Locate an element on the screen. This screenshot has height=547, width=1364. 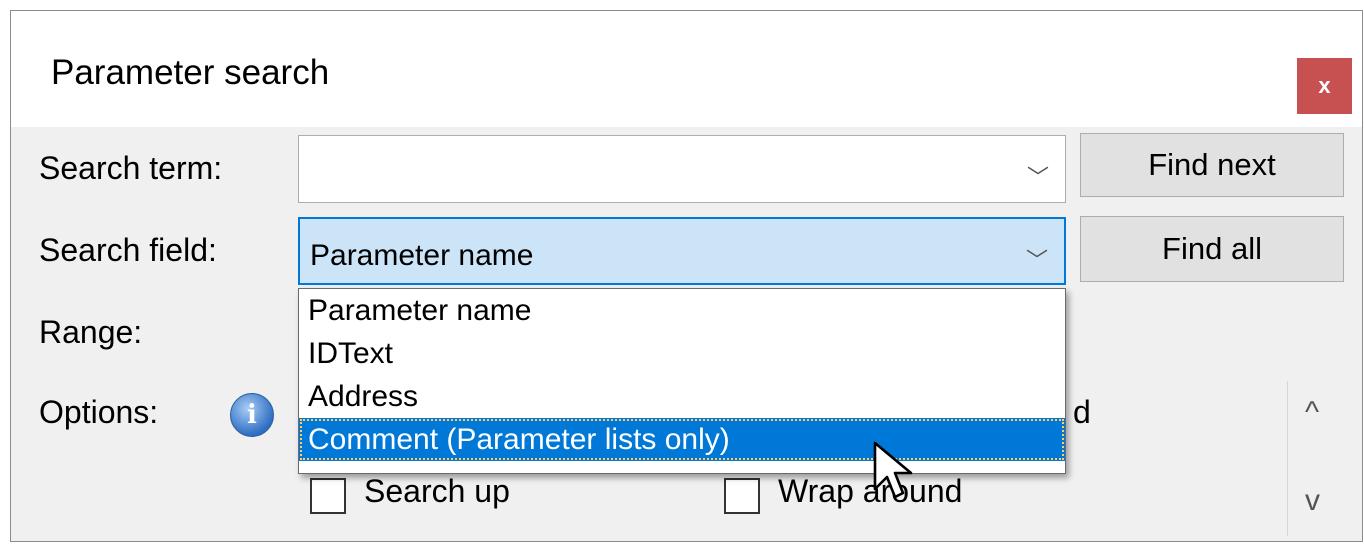
close-button: x is located at coordinates (1324, 86).